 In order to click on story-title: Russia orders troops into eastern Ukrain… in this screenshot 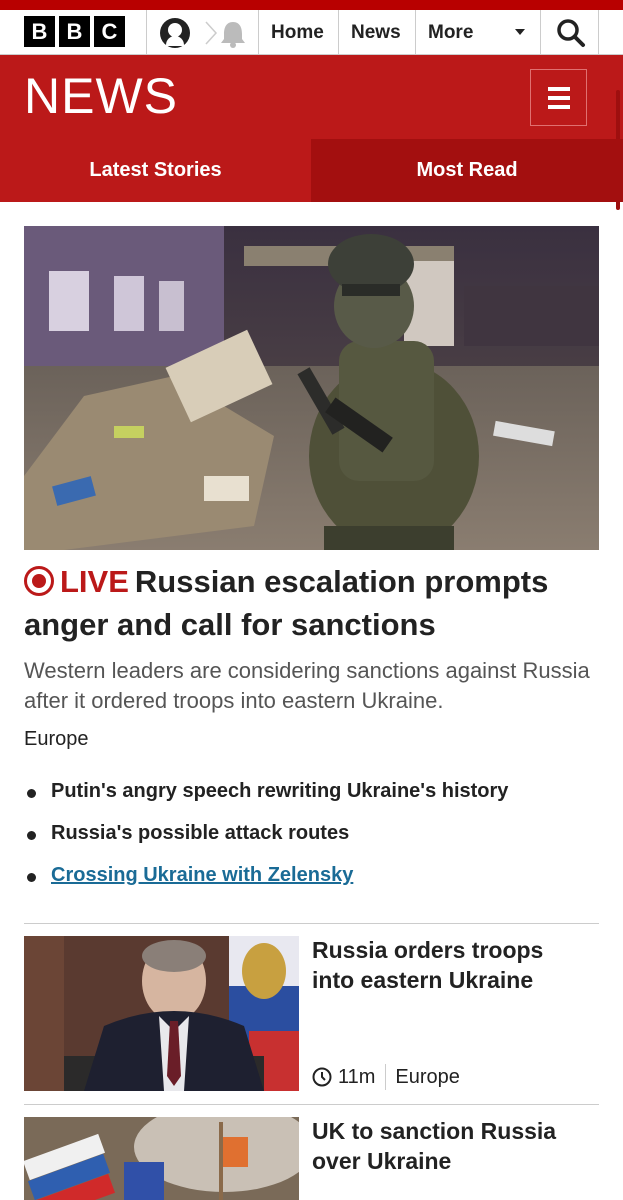, I will do `click(447, 965)`.